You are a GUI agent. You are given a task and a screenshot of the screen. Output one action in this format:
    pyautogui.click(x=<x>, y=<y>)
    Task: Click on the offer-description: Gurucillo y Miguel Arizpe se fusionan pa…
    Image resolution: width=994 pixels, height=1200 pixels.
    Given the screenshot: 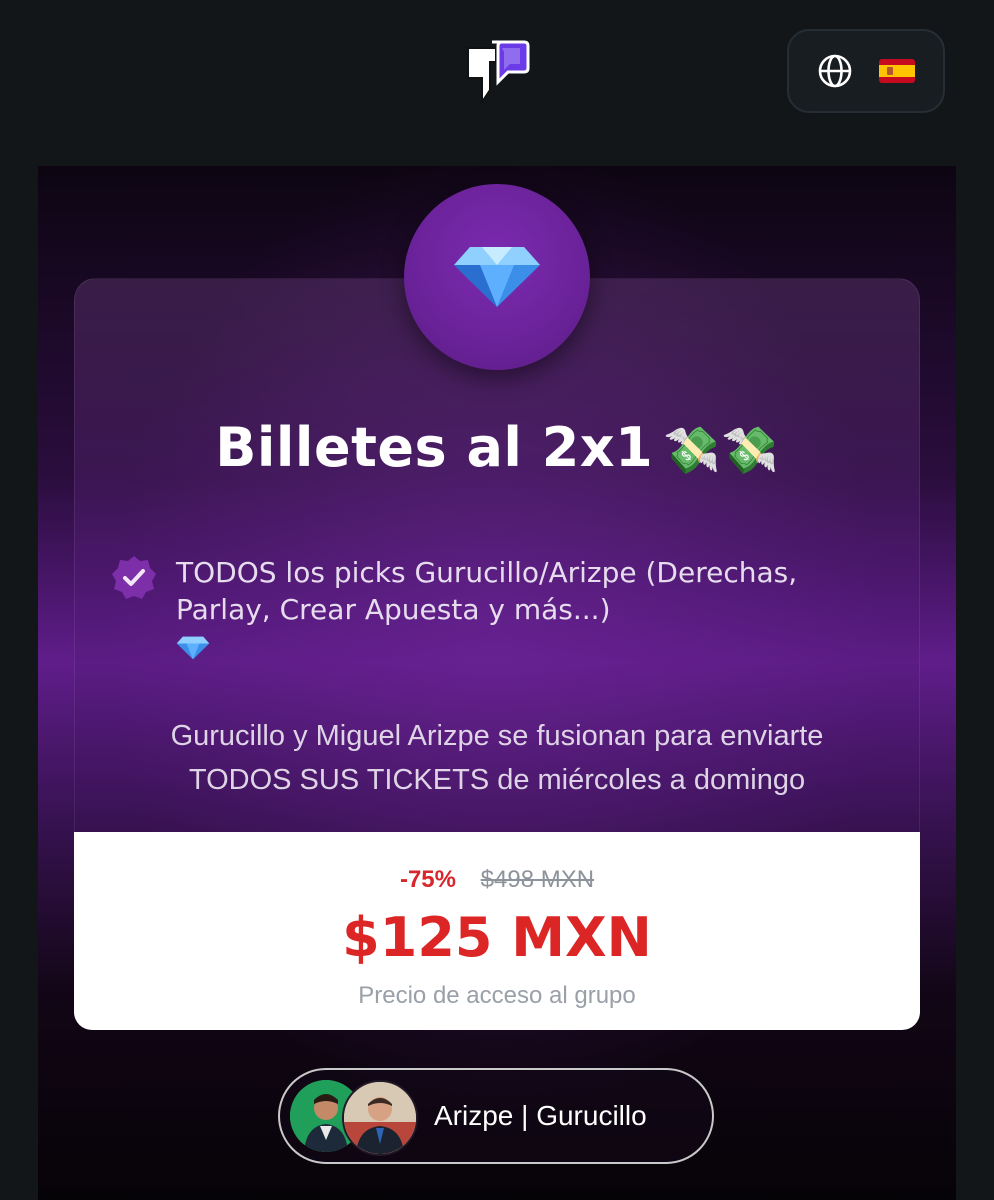 What is the action you would take?
    pyautogui.click(x=497, y=758)
    